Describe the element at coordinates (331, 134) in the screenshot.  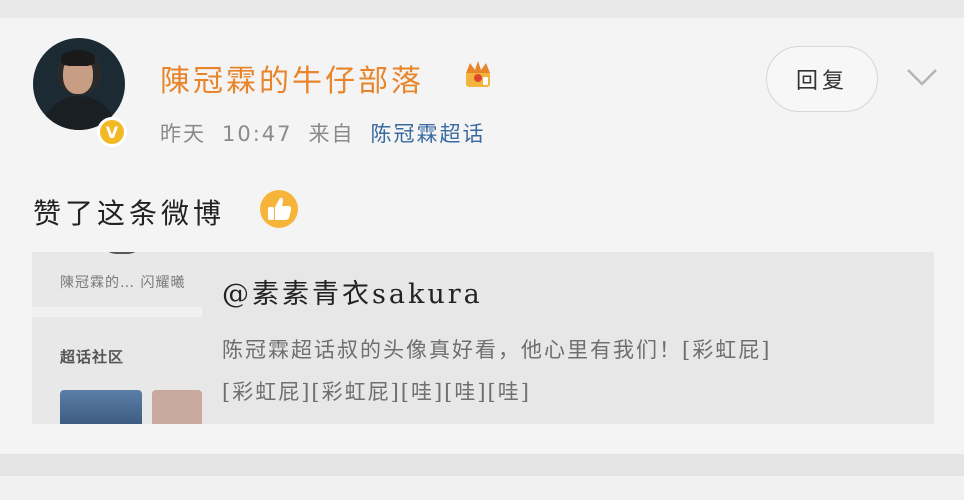
I see `source-prefix: 来自` at that location.